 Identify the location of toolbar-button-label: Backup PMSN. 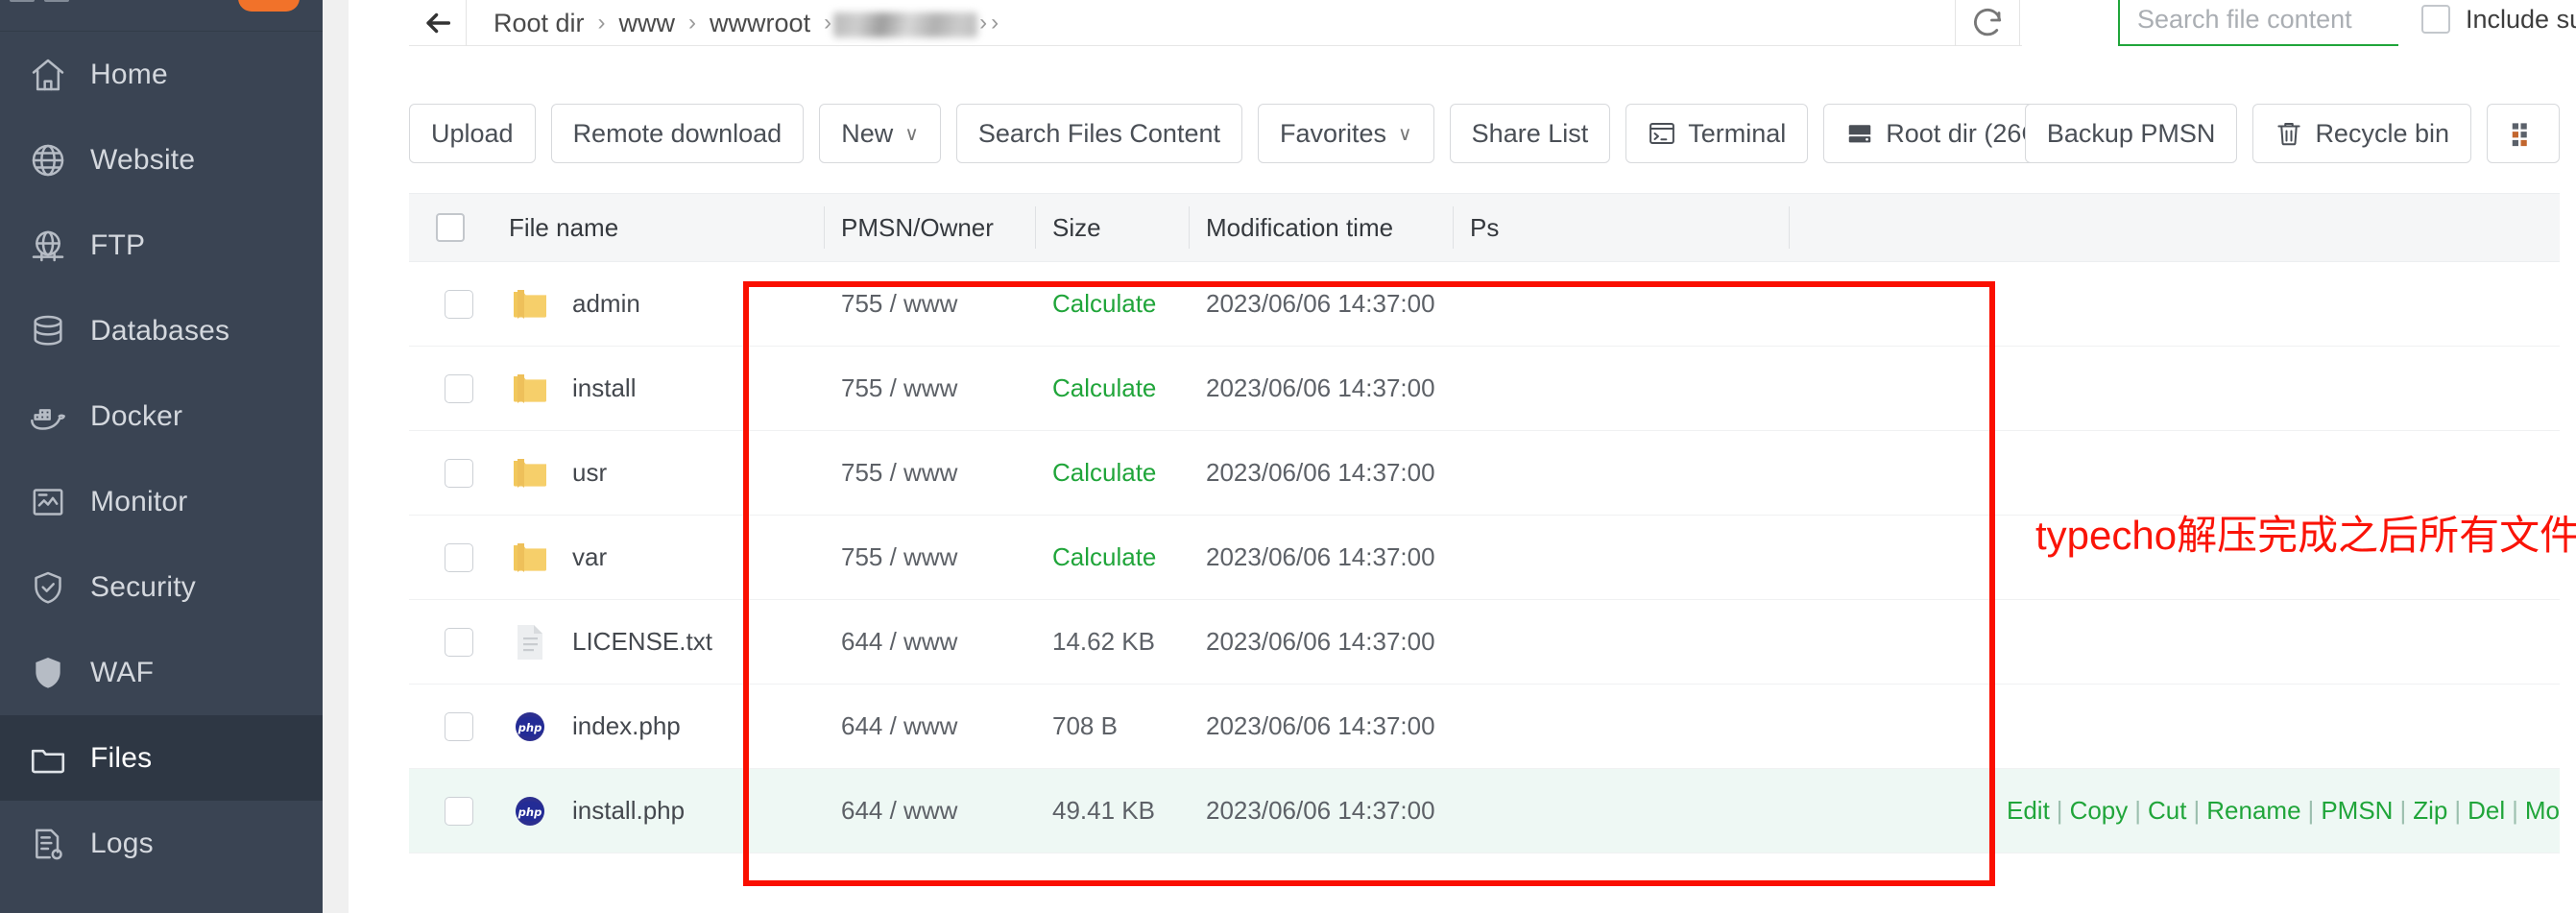
(2131, 133).